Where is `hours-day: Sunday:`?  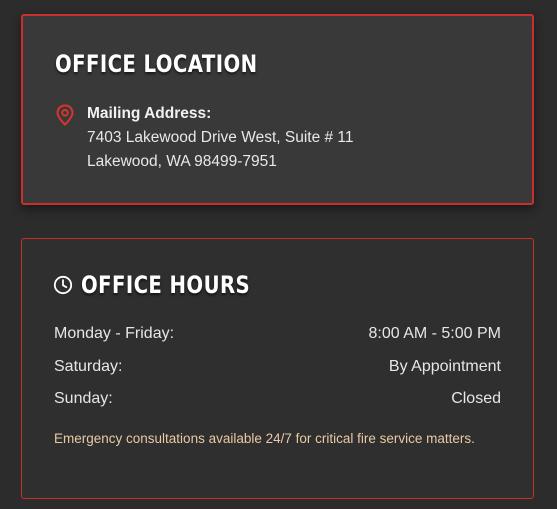
hours-day: Sunday: is located at coordinates (83, 398).